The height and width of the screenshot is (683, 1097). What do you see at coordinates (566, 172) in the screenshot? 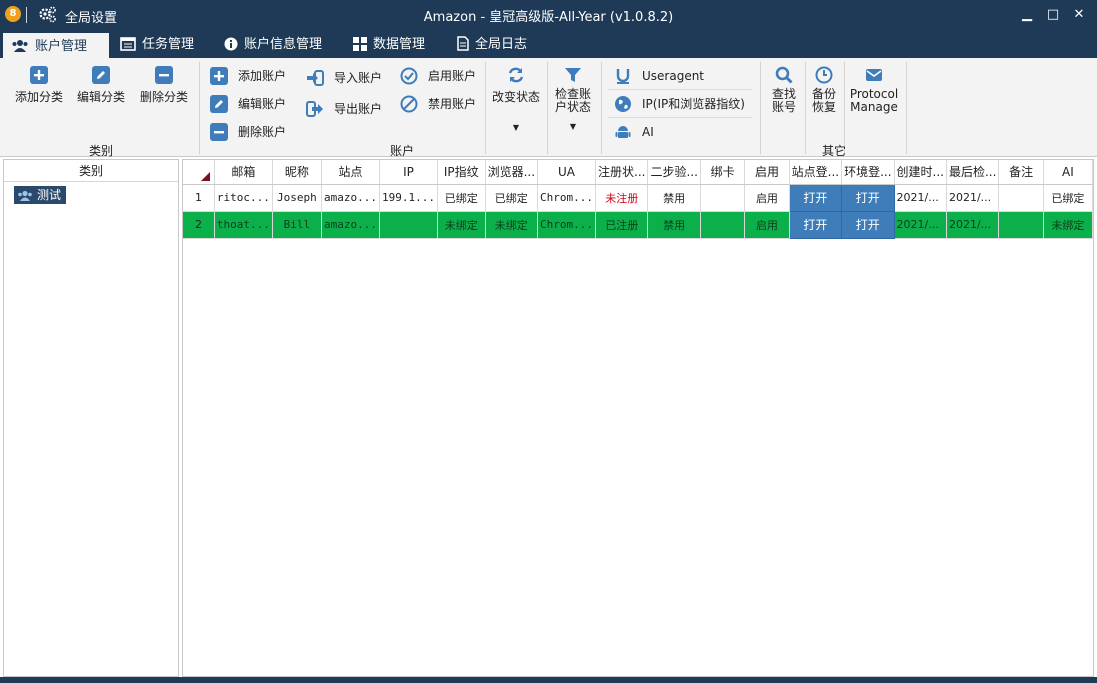
I see `column-header: UA` at bounding box center [566, 172].